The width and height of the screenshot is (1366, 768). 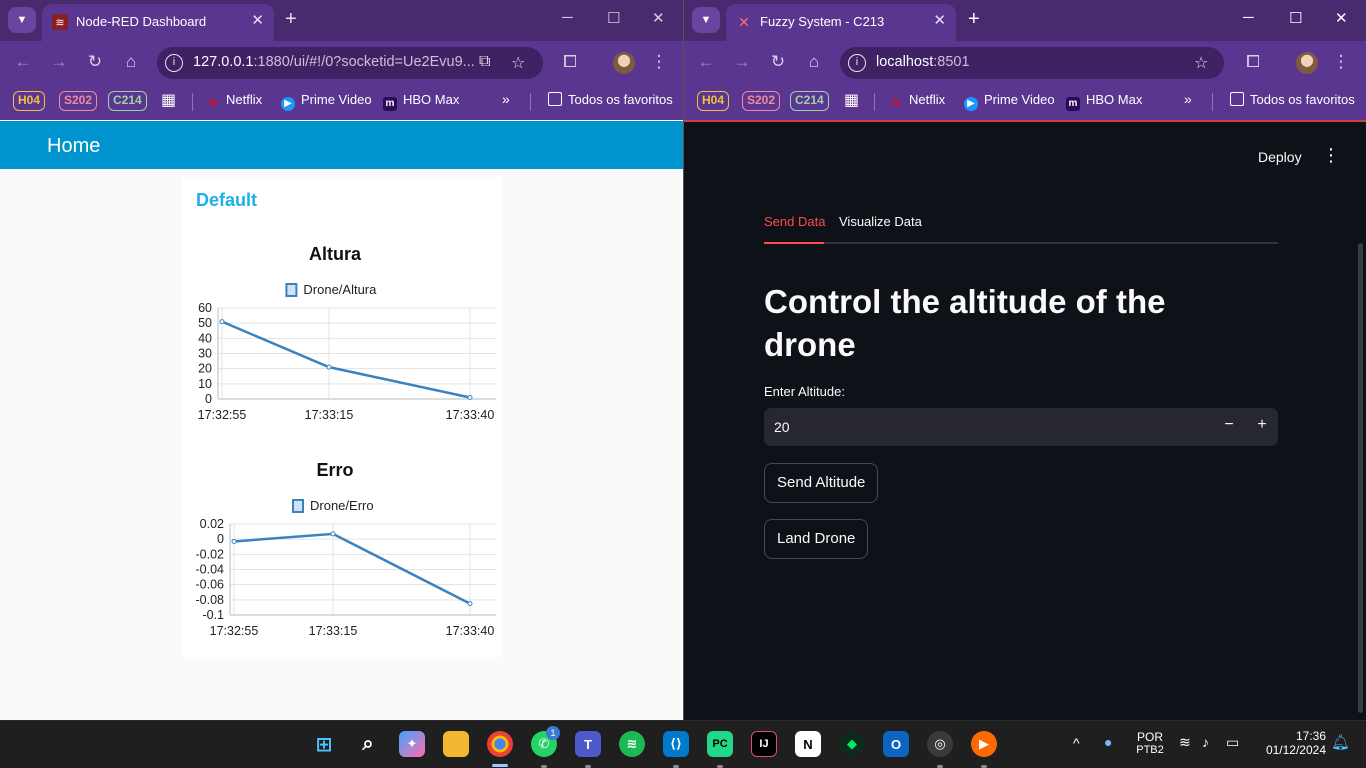 I want to click on notion-icon: N, so click(x=808, y=744).